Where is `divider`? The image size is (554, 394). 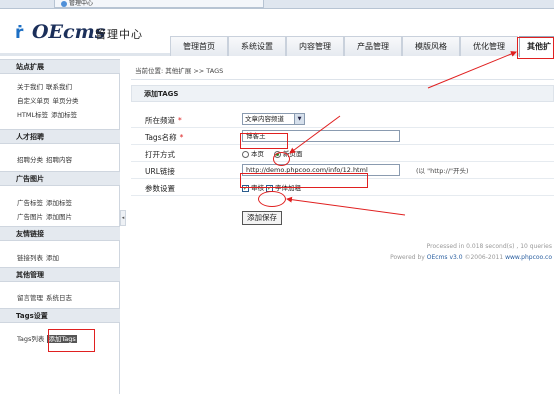
divider is located at coordinates (342, 79).